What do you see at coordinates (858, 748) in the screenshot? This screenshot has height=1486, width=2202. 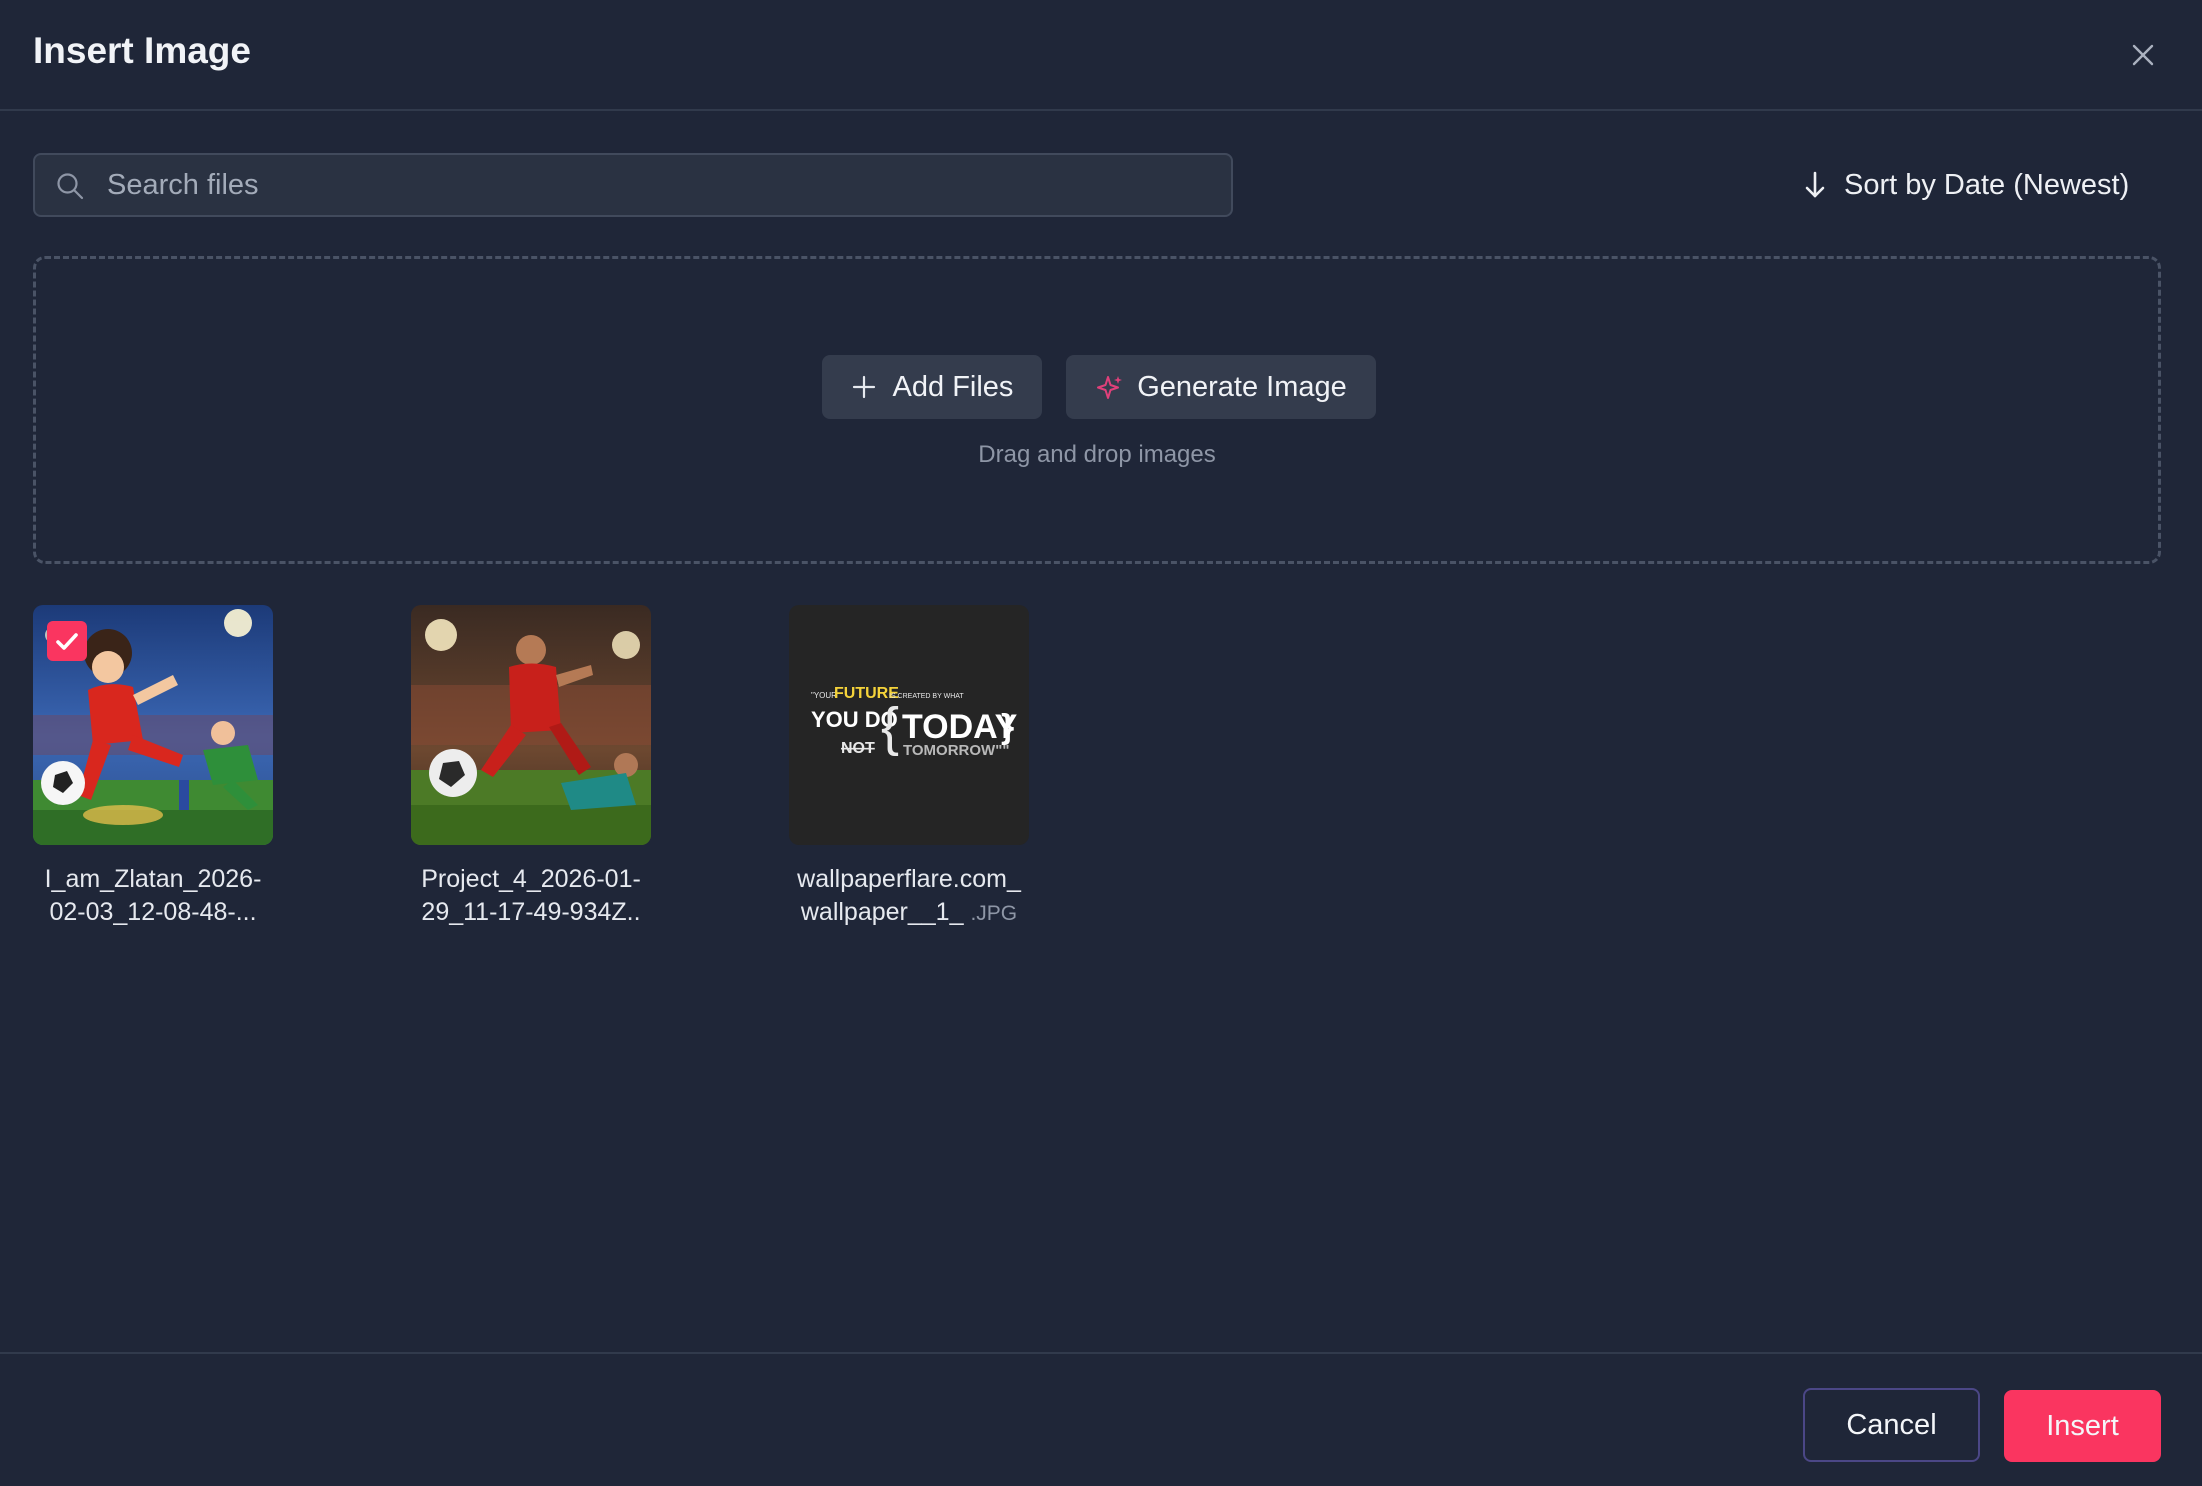 I see `quote-text: NOT` at bounding box center [858, 748].